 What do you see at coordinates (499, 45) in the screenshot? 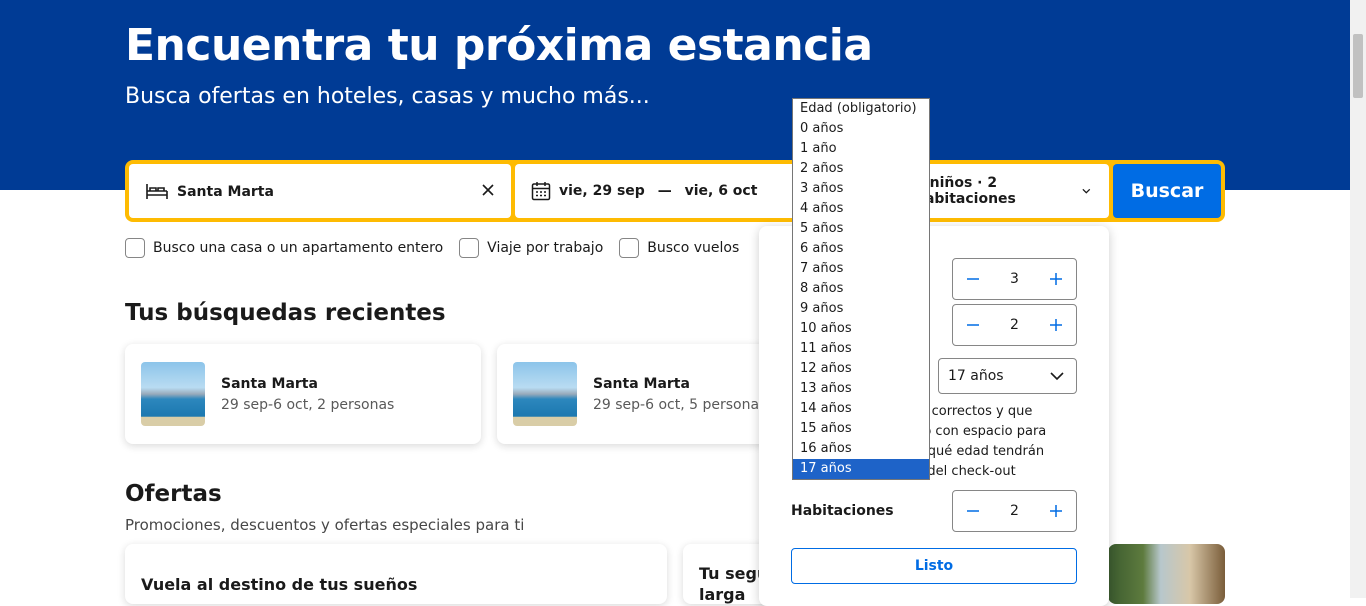
I see `hero-title: Encuentra tu próxima estancia` at bounding box center [499, 45].